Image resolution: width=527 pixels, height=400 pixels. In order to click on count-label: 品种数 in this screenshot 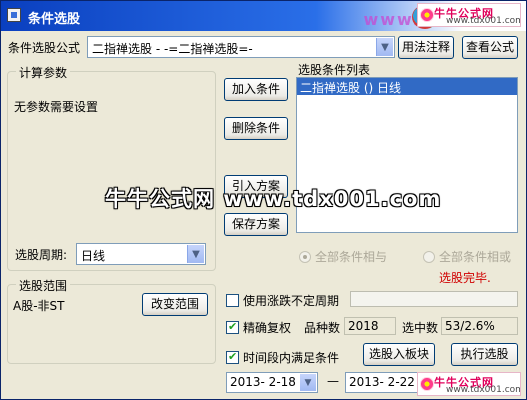, I will do `click(322, 328)`.